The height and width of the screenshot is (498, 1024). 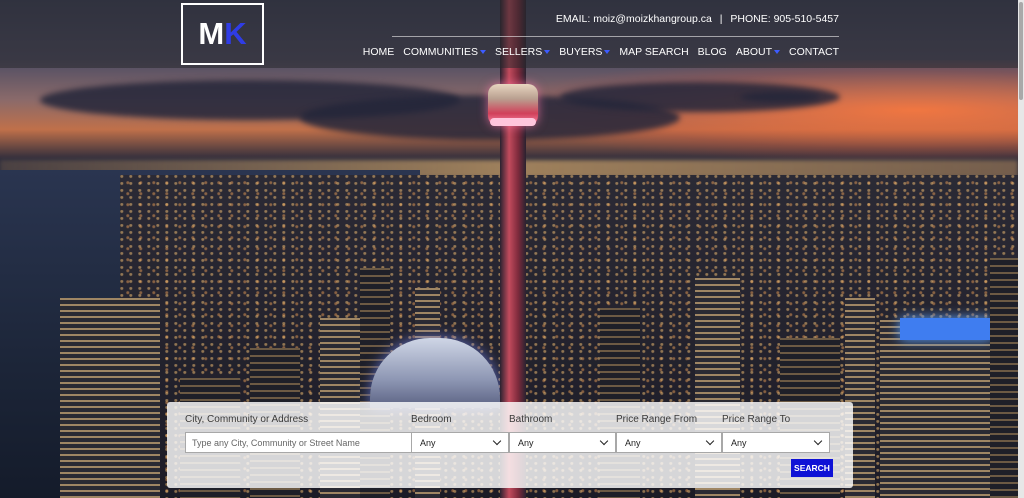 What do you see at coordinates (531, 419) in the screenshot?
I see `bathroom-label: Bathroom` at bounding box center [531, 419].